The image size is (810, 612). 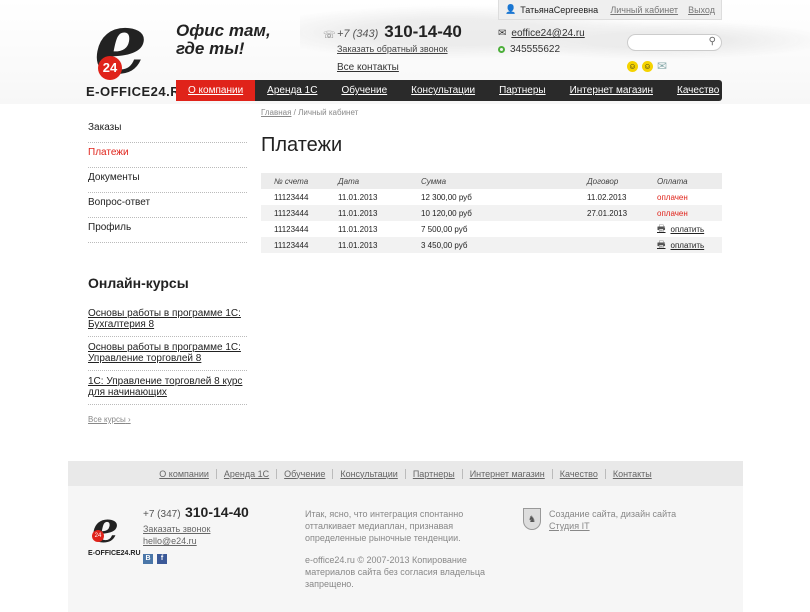 I want to click on phone-code: +7 (343), so click(x=358, y=34).